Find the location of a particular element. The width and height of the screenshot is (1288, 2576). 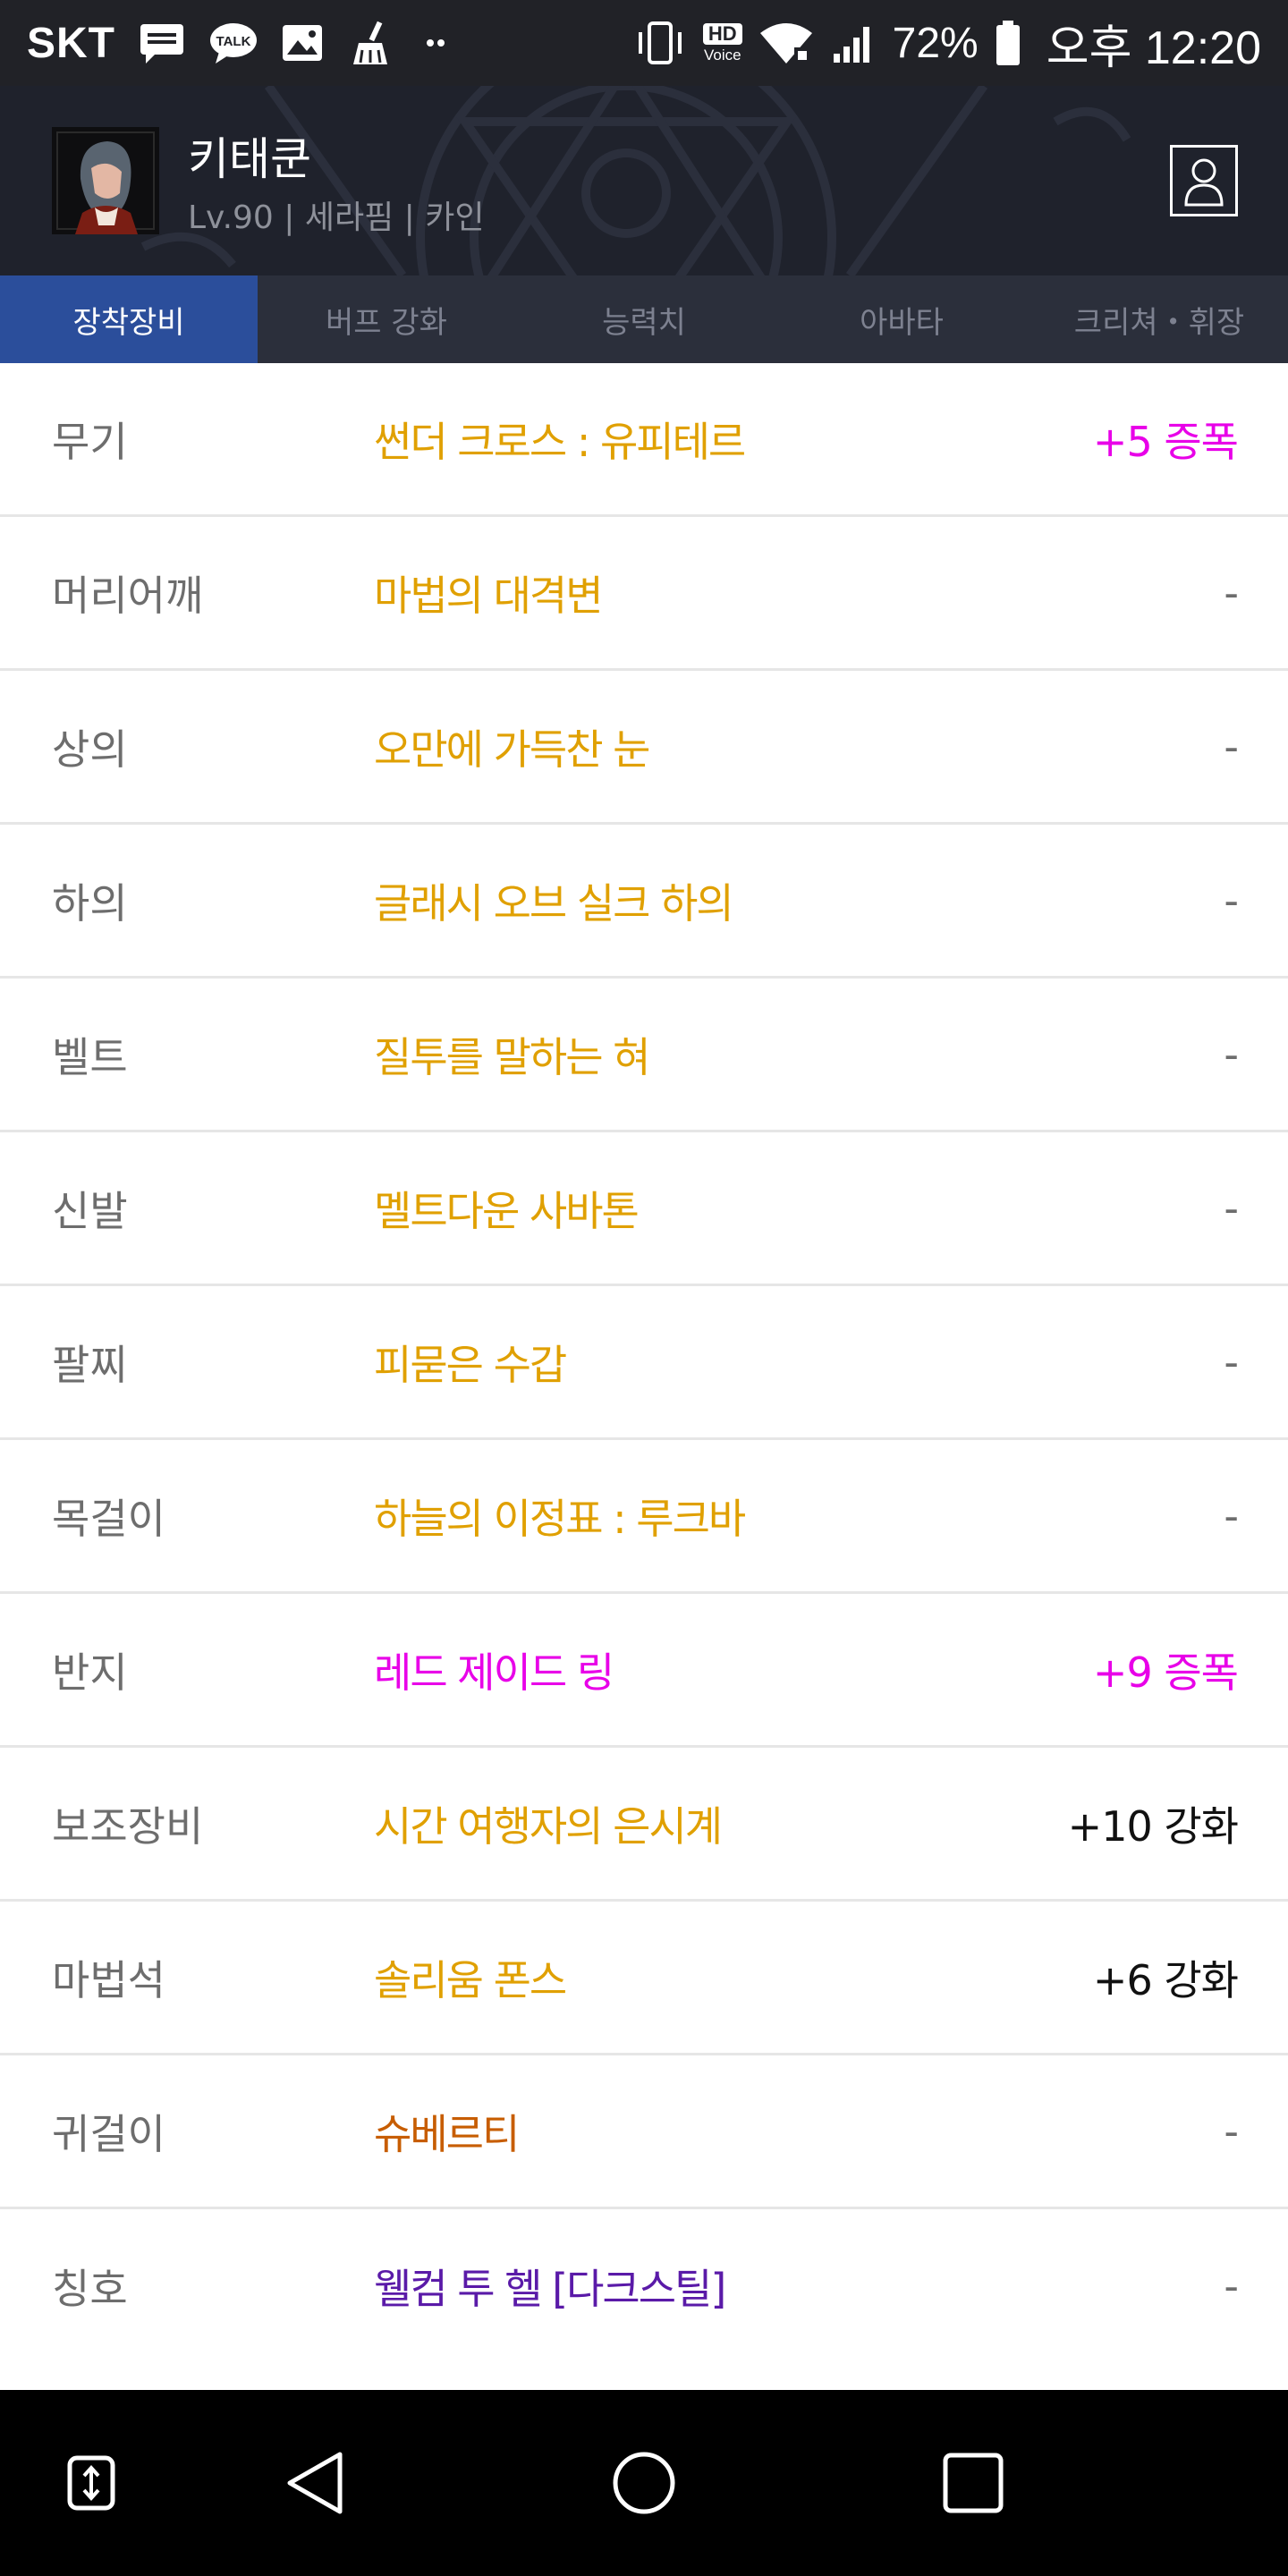

home-icon is located at coordinates (644, 2483).